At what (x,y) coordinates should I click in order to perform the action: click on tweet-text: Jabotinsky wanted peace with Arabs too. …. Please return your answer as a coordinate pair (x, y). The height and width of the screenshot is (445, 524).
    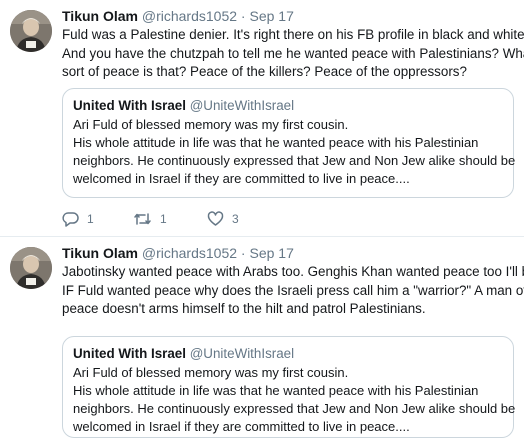
    Looking at the image, I should click on (293, 291).